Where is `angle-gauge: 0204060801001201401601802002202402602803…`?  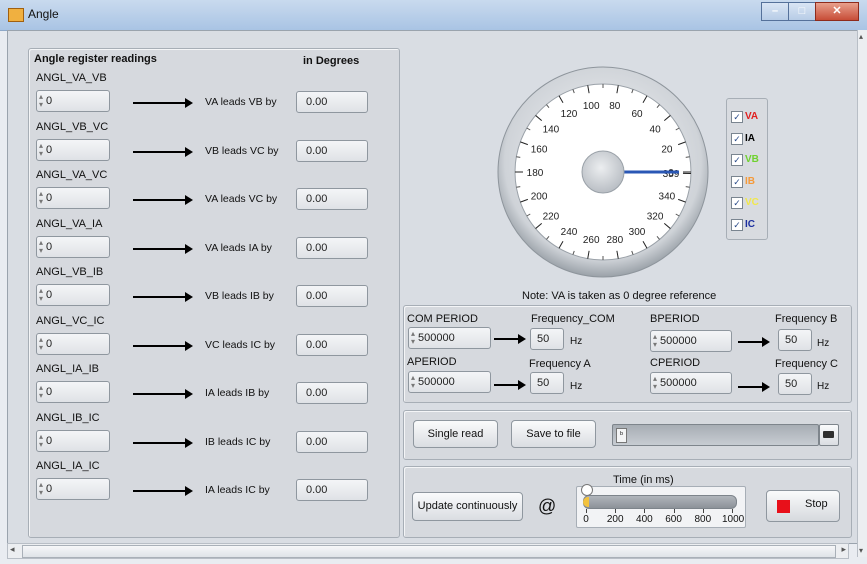
angle-gauge: 0204060801001201401601802002202402602803… is located at coordinates (603, 172).